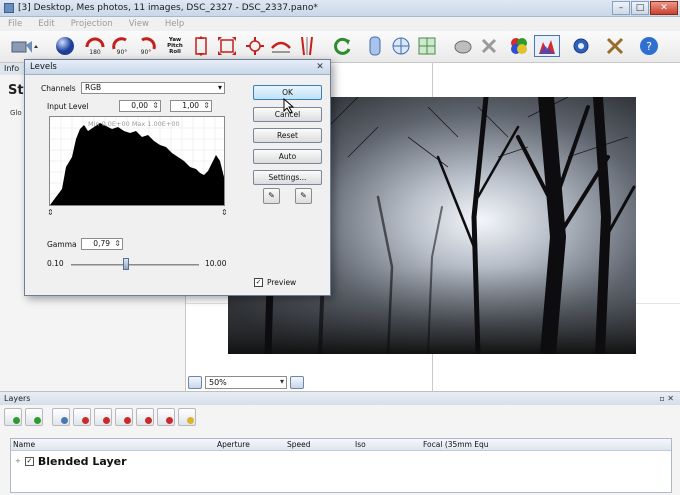  I want to click on column-name: Name, so click(24, 445).